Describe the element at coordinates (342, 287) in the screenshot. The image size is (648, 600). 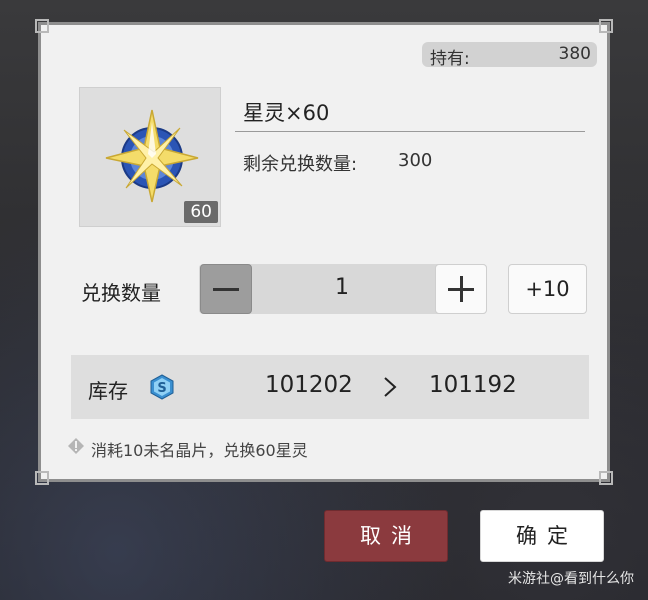
I see `quantity-value: 1` at that location.